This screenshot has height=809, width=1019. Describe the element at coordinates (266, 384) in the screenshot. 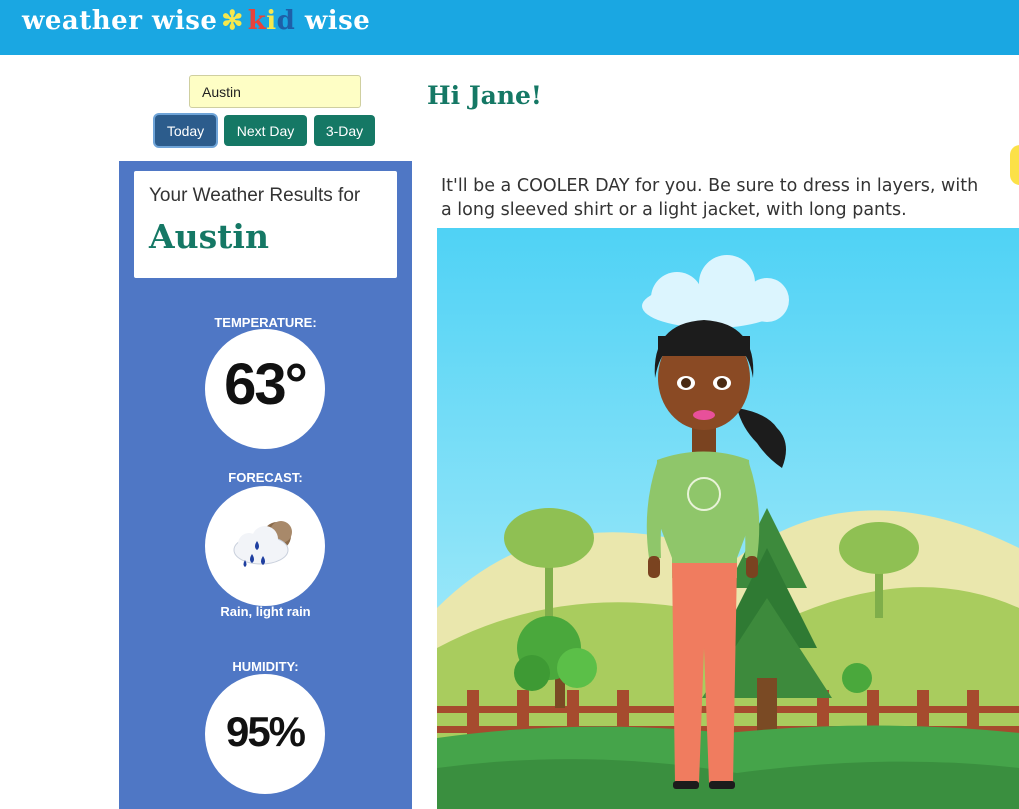

I see `temperature-value: 63°` at that location.